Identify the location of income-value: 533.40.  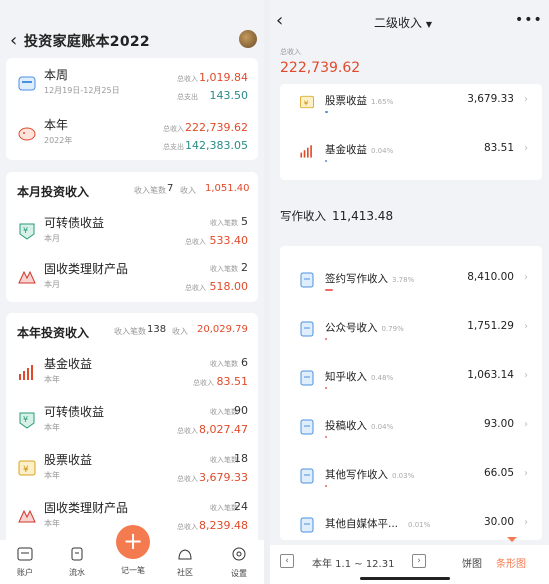
(229, 240).